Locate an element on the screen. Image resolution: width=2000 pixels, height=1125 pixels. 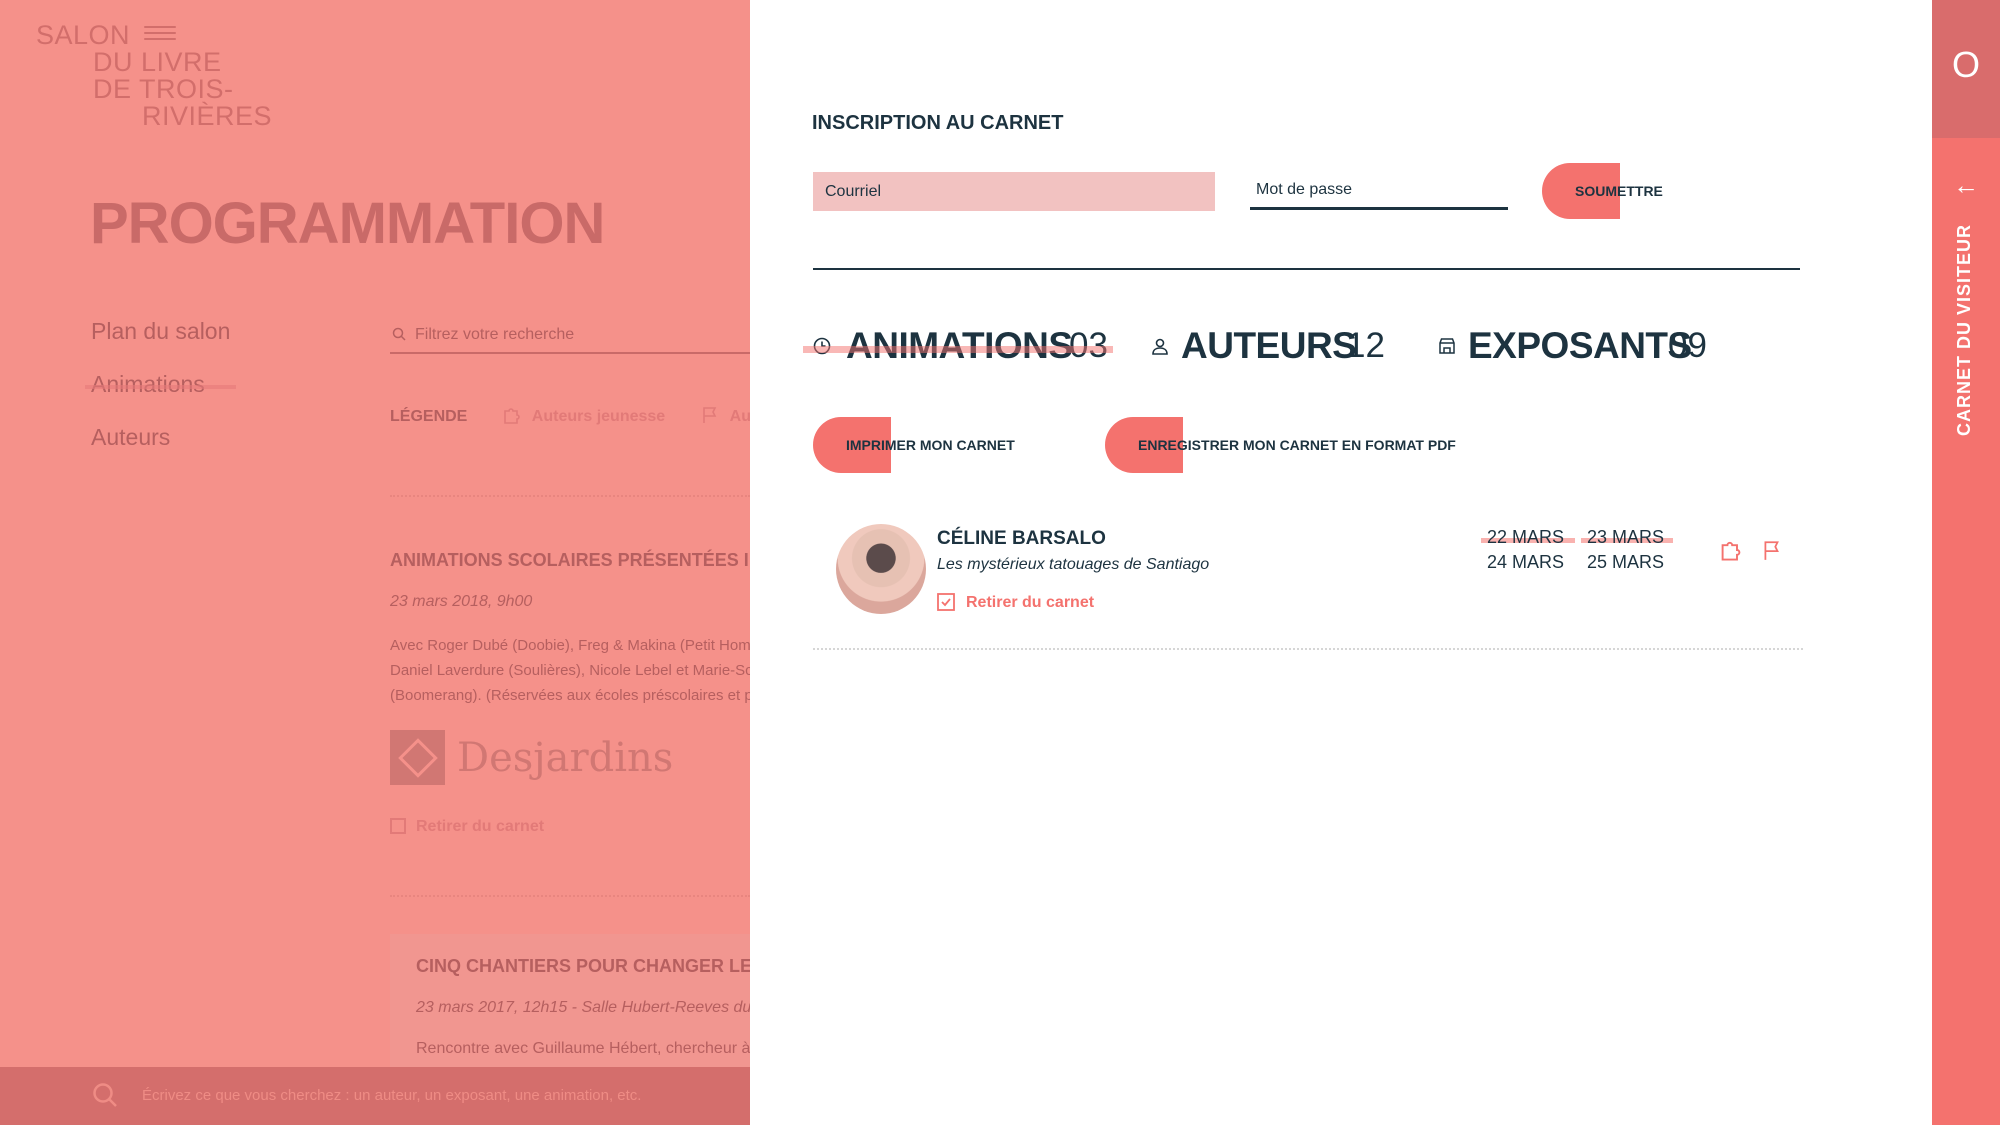
legend-title: LÉGENDE is located at coordinates (429, 416).